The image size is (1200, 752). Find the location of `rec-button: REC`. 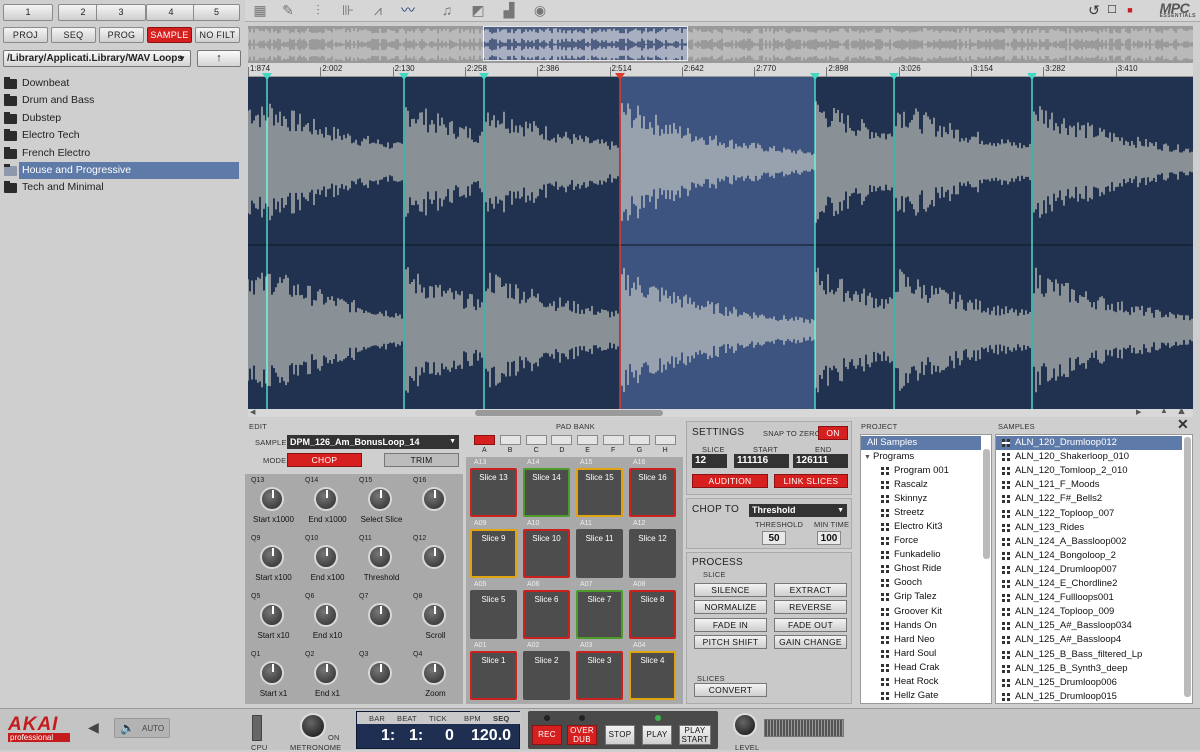

rec-button: REC is located at coordinates (547, 735).